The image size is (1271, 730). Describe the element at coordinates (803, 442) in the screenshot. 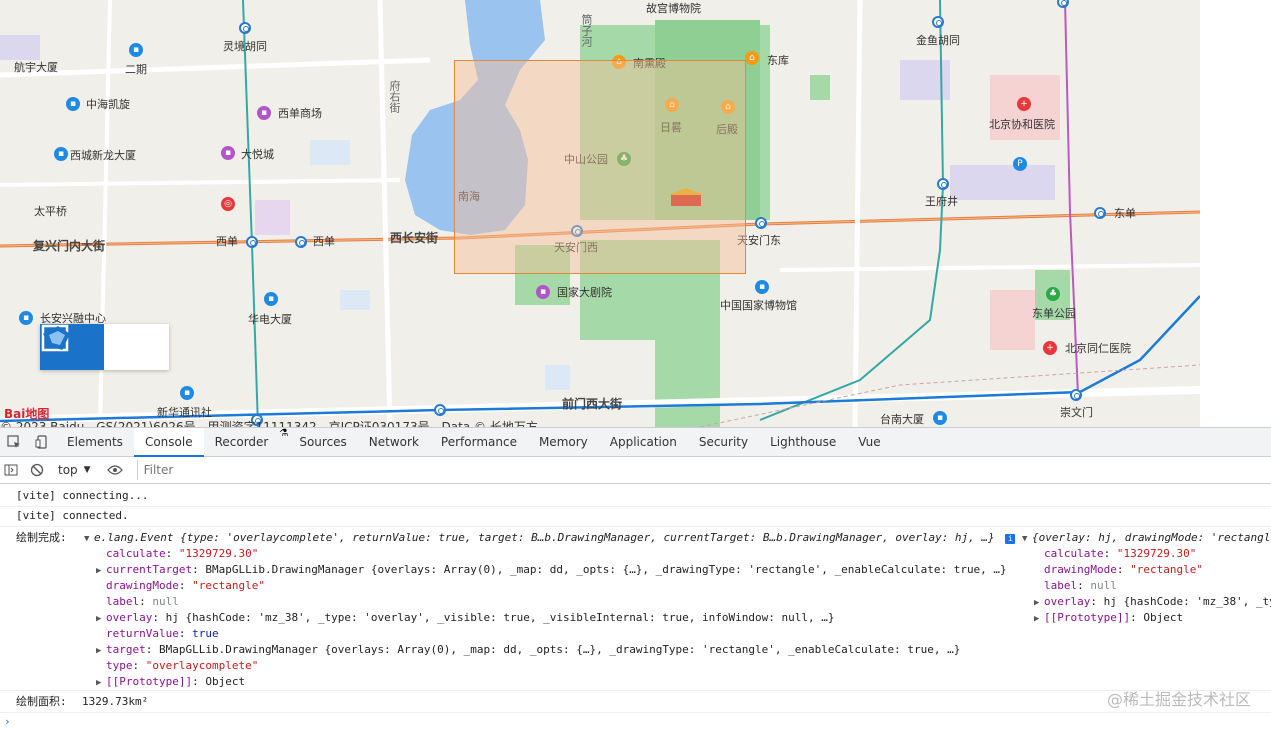

I see `tab-lighthouse: Lighthouse` at that location.